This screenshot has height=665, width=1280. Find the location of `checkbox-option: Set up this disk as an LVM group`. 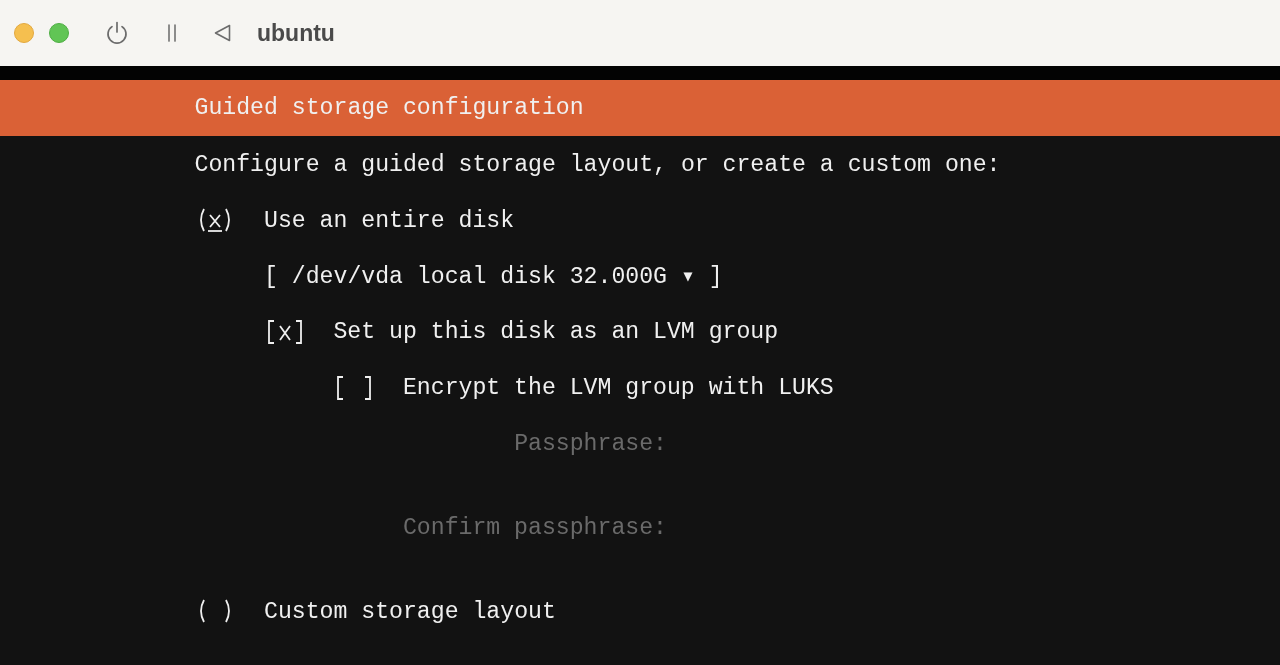

checkbox-option: Set up this disk as an LVM group is located at coordinates (521, 332).